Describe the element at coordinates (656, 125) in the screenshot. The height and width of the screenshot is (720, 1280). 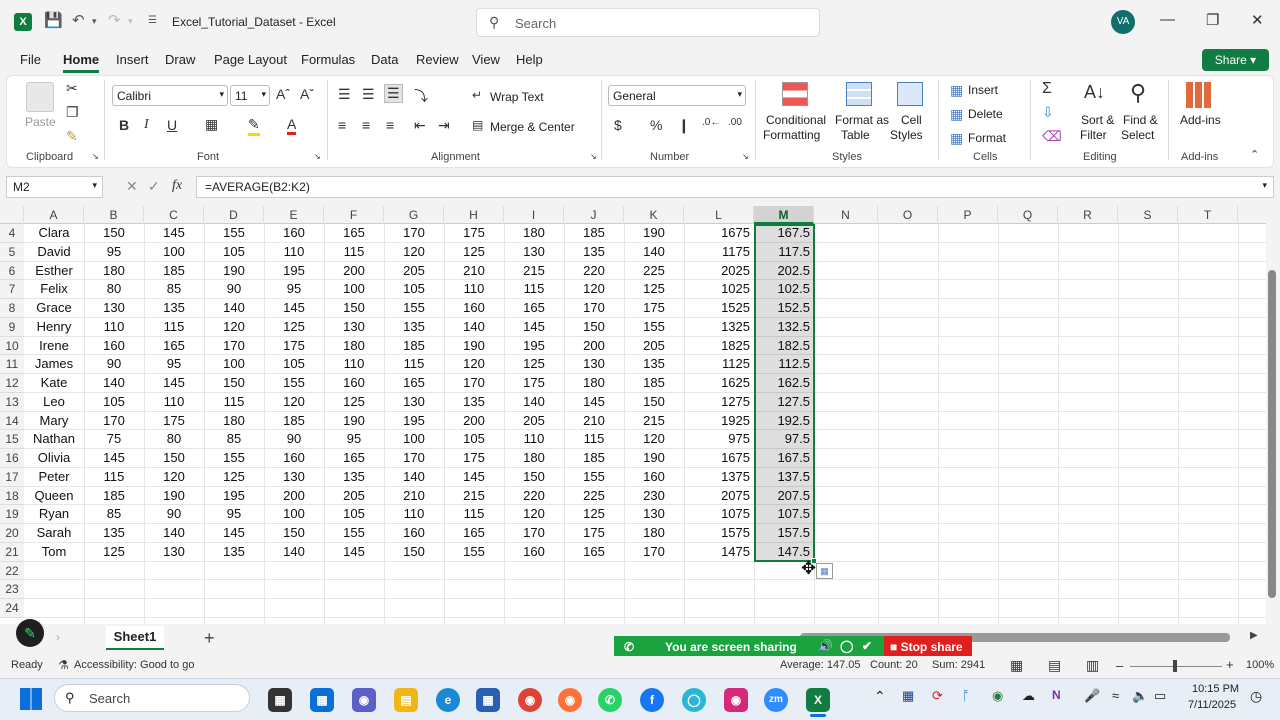
I see `percent-icon: %` at that location.